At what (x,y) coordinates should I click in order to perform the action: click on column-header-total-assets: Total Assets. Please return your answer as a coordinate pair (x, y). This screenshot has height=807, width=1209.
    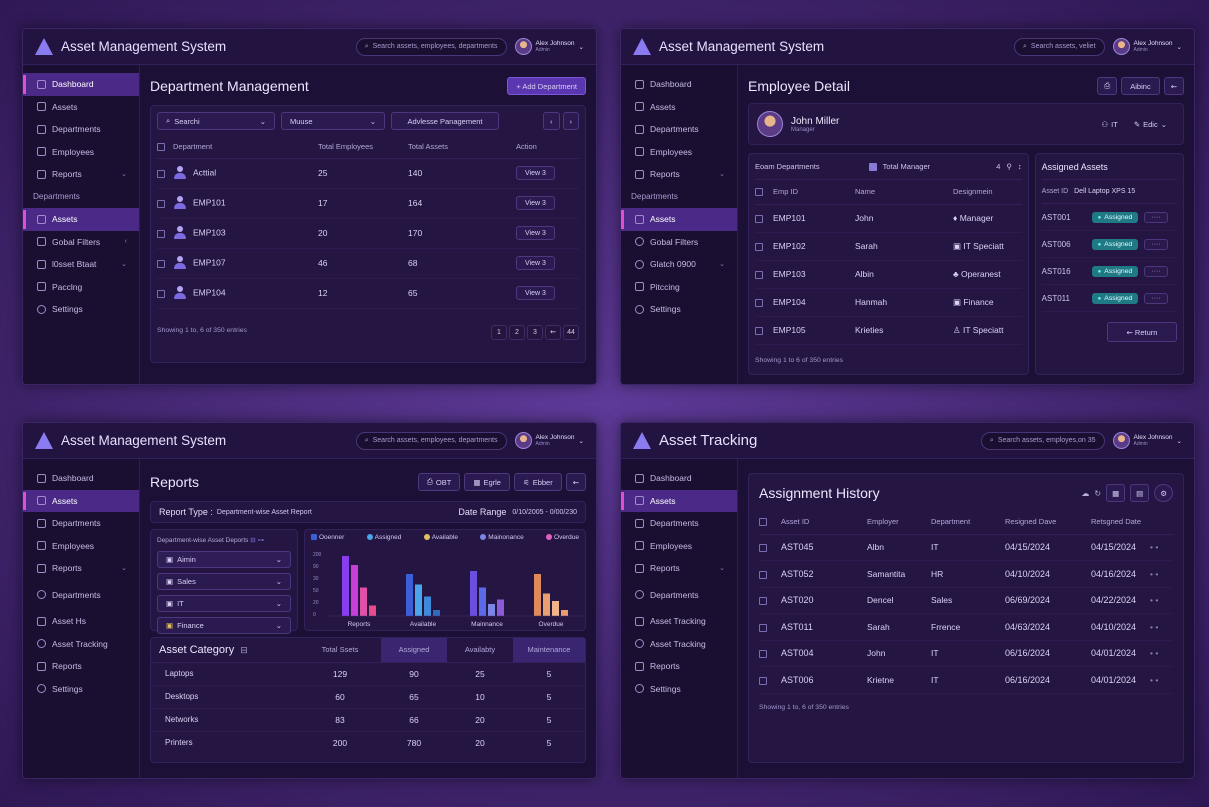
    Looking at the image, I should click on (462, 147).